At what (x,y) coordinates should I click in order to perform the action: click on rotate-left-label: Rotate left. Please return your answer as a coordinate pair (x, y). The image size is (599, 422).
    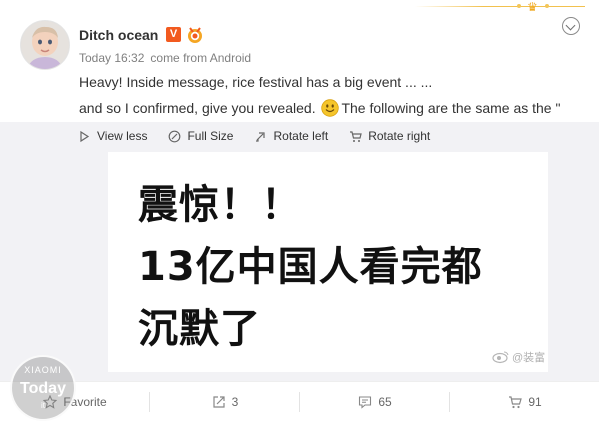
    Looking at the image, I should click on (301, 136).